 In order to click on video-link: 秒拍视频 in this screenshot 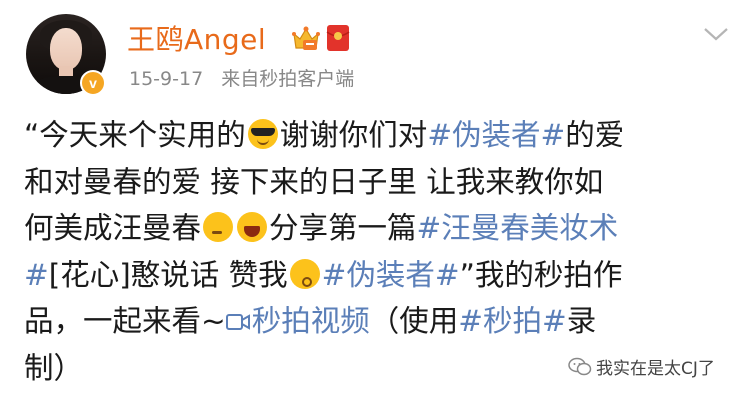, I will do `click(297, 321)`.